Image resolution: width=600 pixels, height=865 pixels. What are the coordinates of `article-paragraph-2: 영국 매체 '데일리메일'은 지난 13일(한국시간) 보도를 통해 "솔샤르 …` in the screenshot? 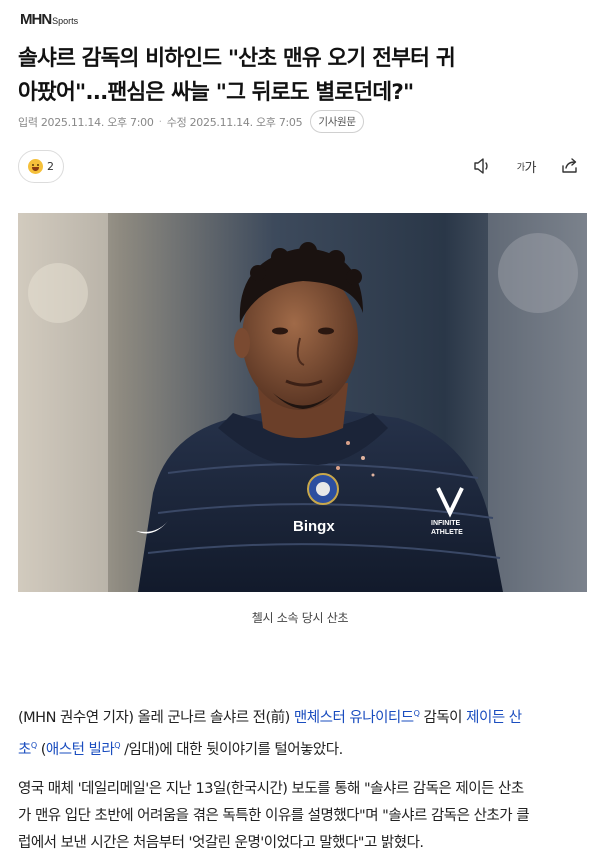 It's located at (303, 816).